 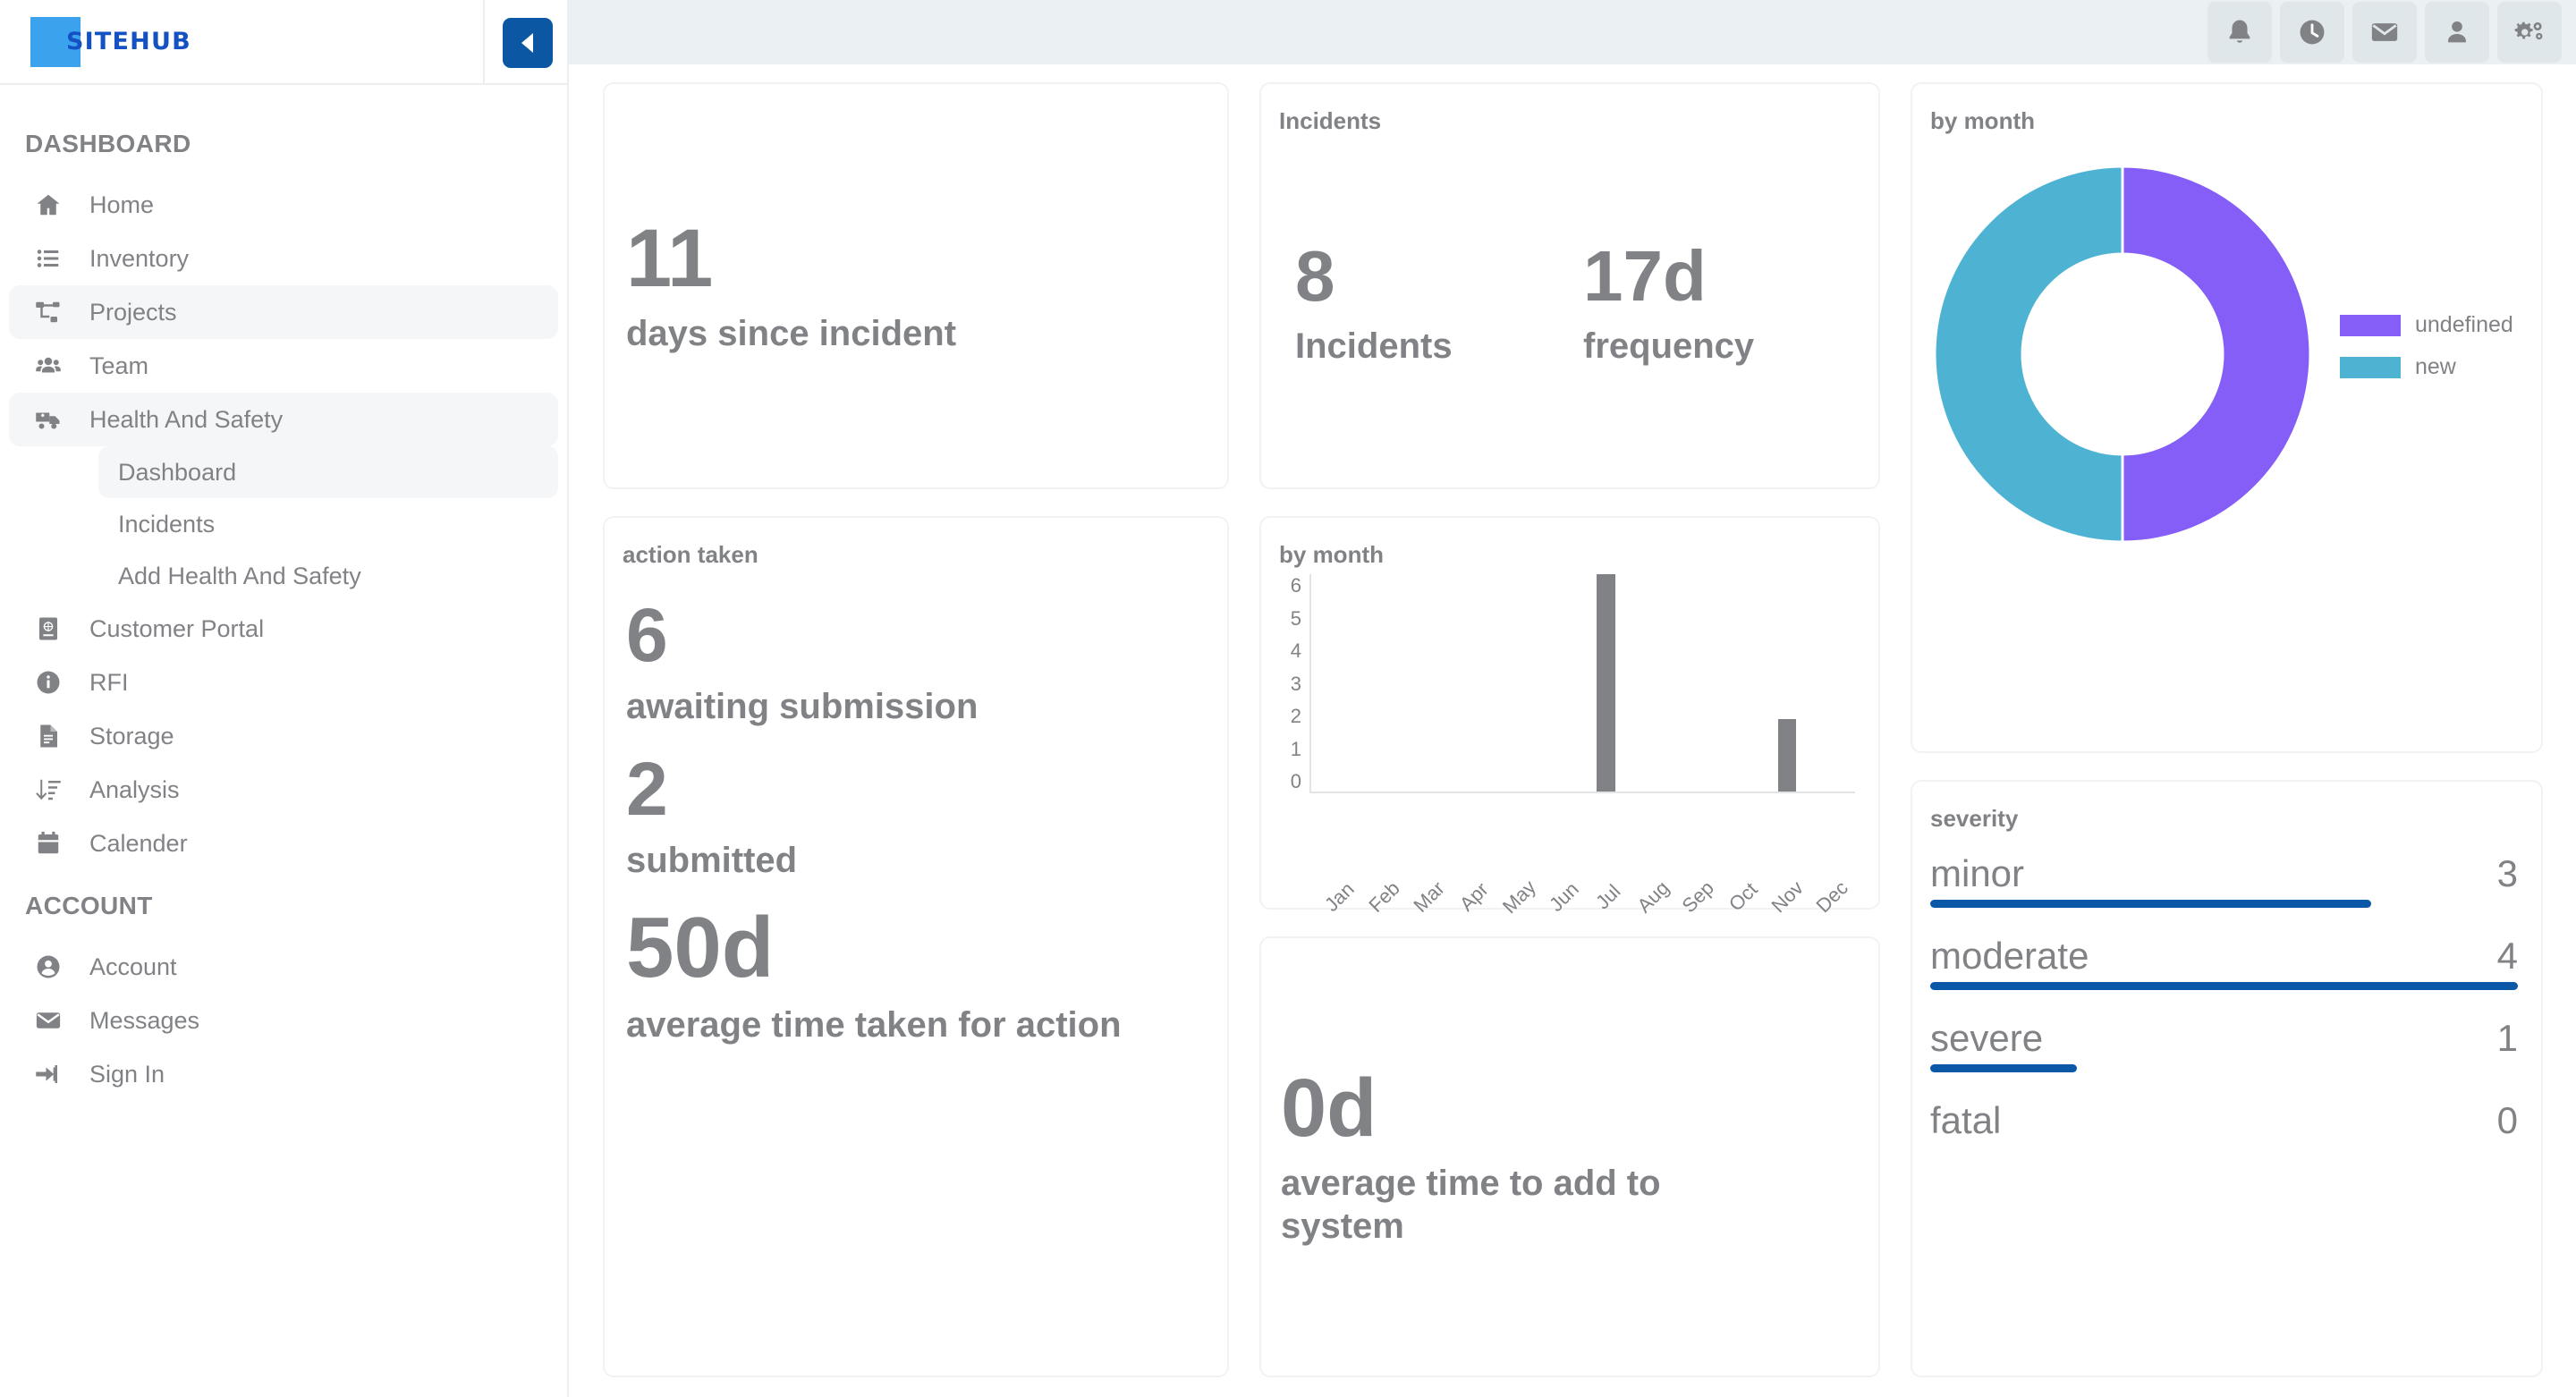 I want to click on severity-row: fatal 0, so click(x=2224, y=1127).